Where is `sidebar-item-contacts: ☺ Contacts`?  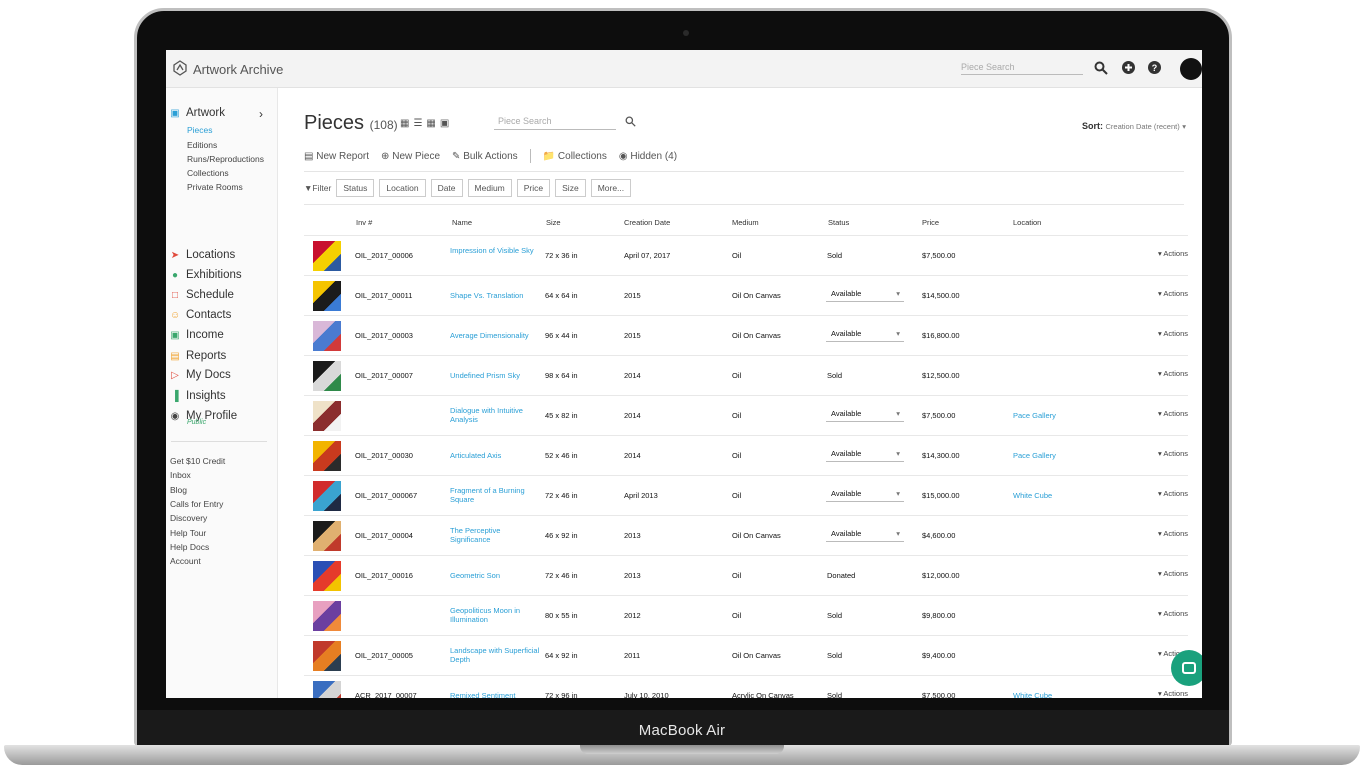
sidebar-item-contacts: ☺ Contacts is located at coordinates (200, 315).